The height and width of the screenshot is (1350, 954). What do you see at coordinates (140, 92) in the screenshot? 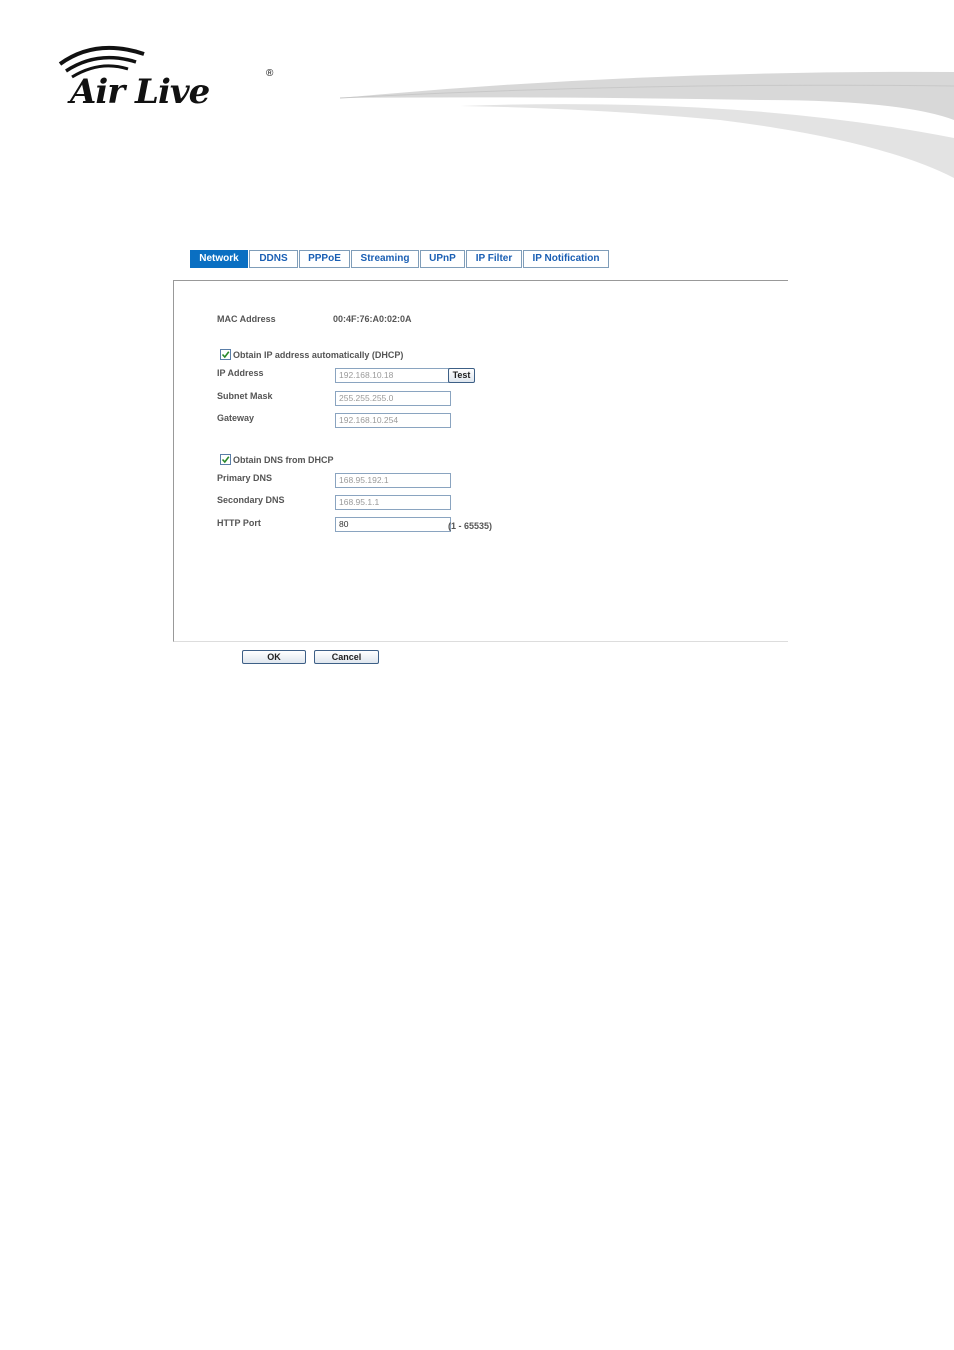
I see `logo-wordmark: Air Live` at bounding box center [140, 92].